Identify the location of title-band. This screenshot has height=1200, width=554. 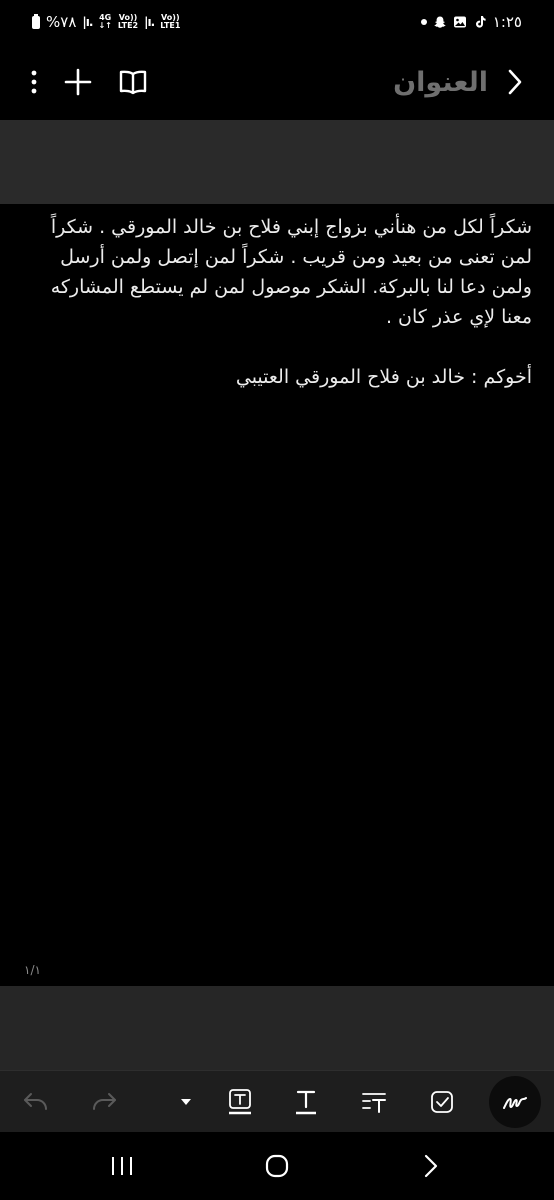
(277, 162).